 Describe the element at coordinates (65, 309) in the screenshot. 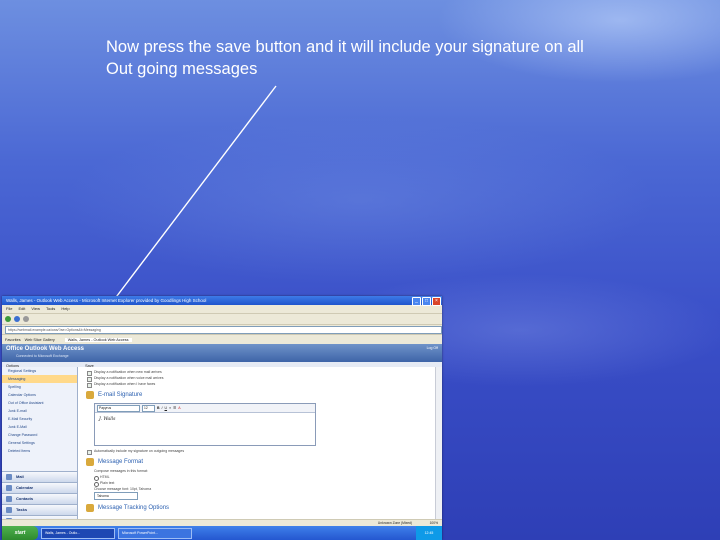

I see `menu-help: Help` at that location.